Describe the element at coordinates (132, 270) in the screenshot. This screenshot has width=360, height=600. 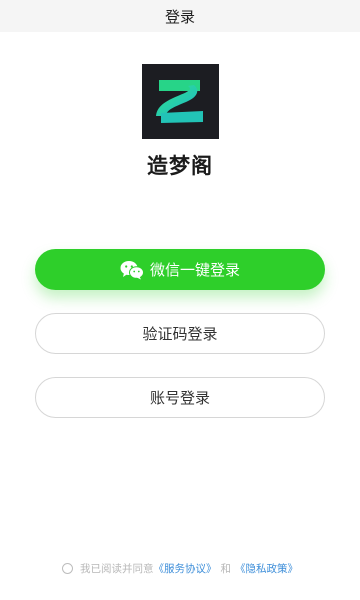
I see `wechat-icon` at that location.